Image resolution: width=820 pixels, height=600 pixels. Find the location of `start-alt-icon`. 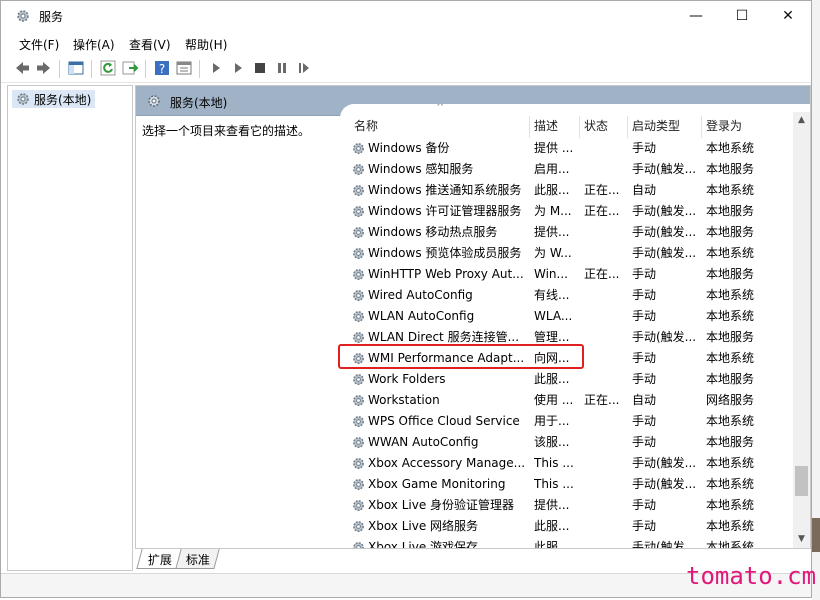

start-alt-icon is located at coordinates (238, 68).